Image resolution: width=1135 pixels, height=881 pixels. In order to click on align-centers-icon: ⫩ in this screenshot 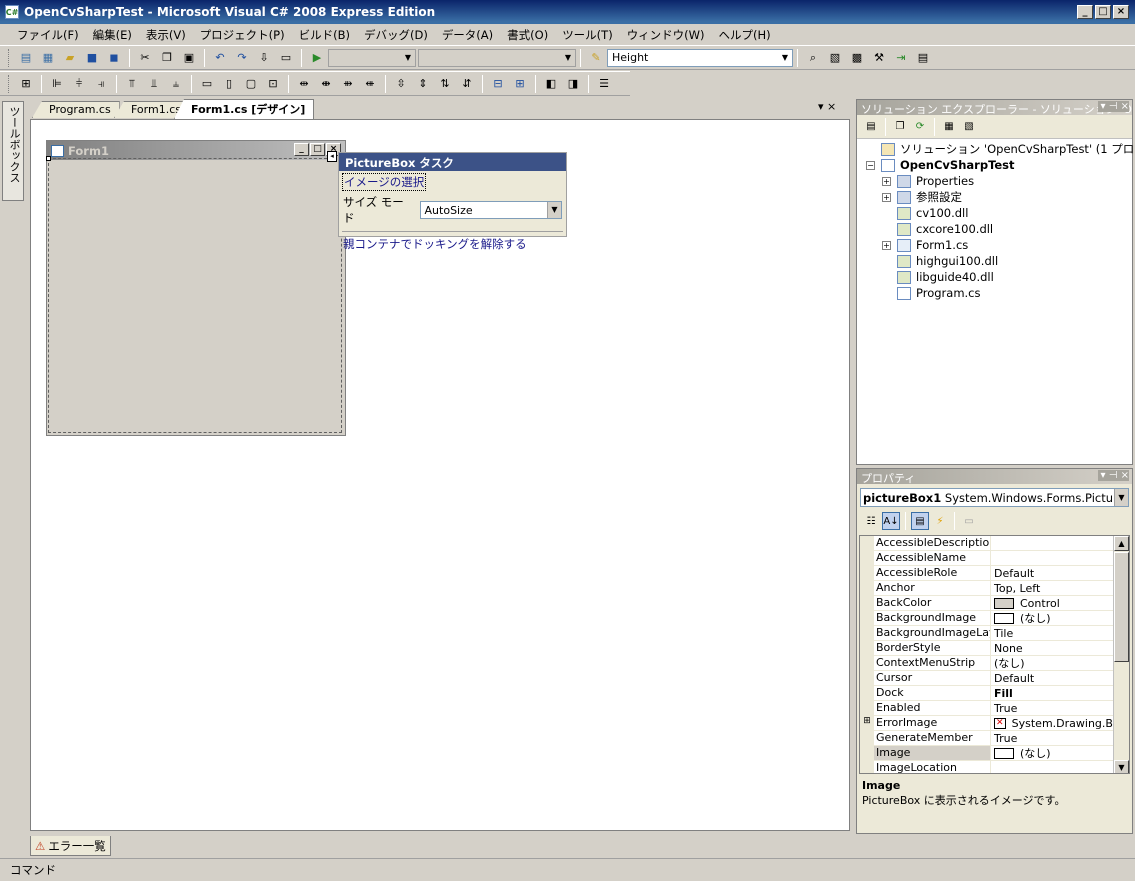, I will do `click(79, 84)`.